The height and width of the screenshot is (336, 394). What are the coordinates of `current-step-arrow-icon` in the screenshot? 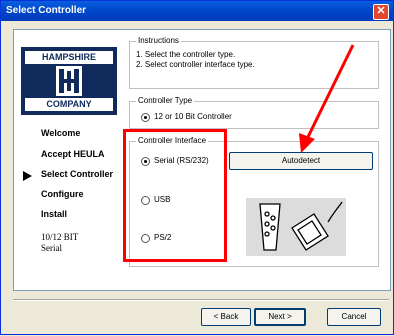 It's located at (27, 176).